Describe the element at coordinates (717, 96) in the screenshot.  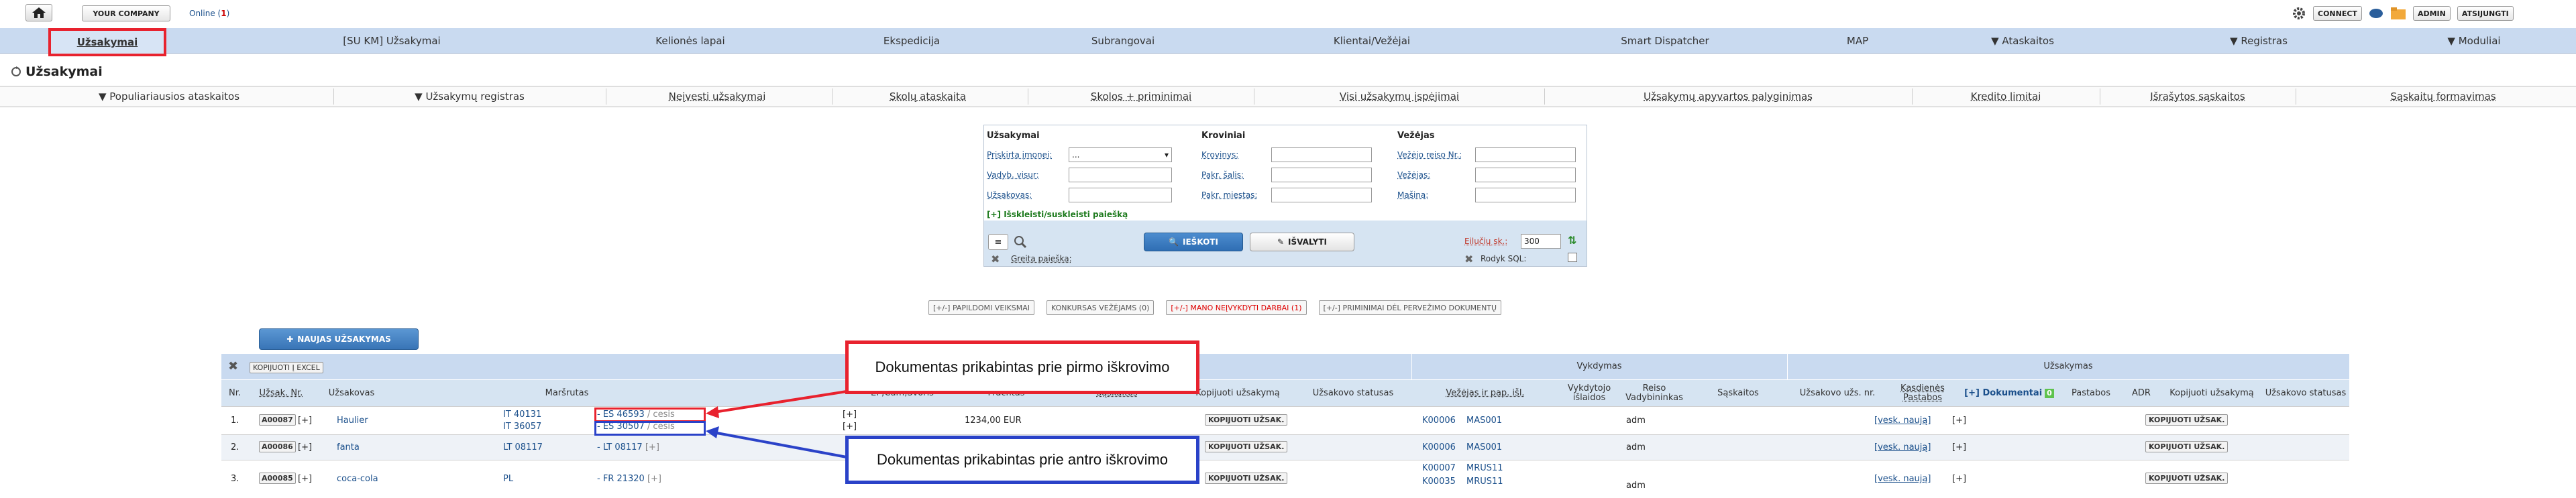
I see `subnav-unentered-orders: Neįvesti užsakymai` at that location.